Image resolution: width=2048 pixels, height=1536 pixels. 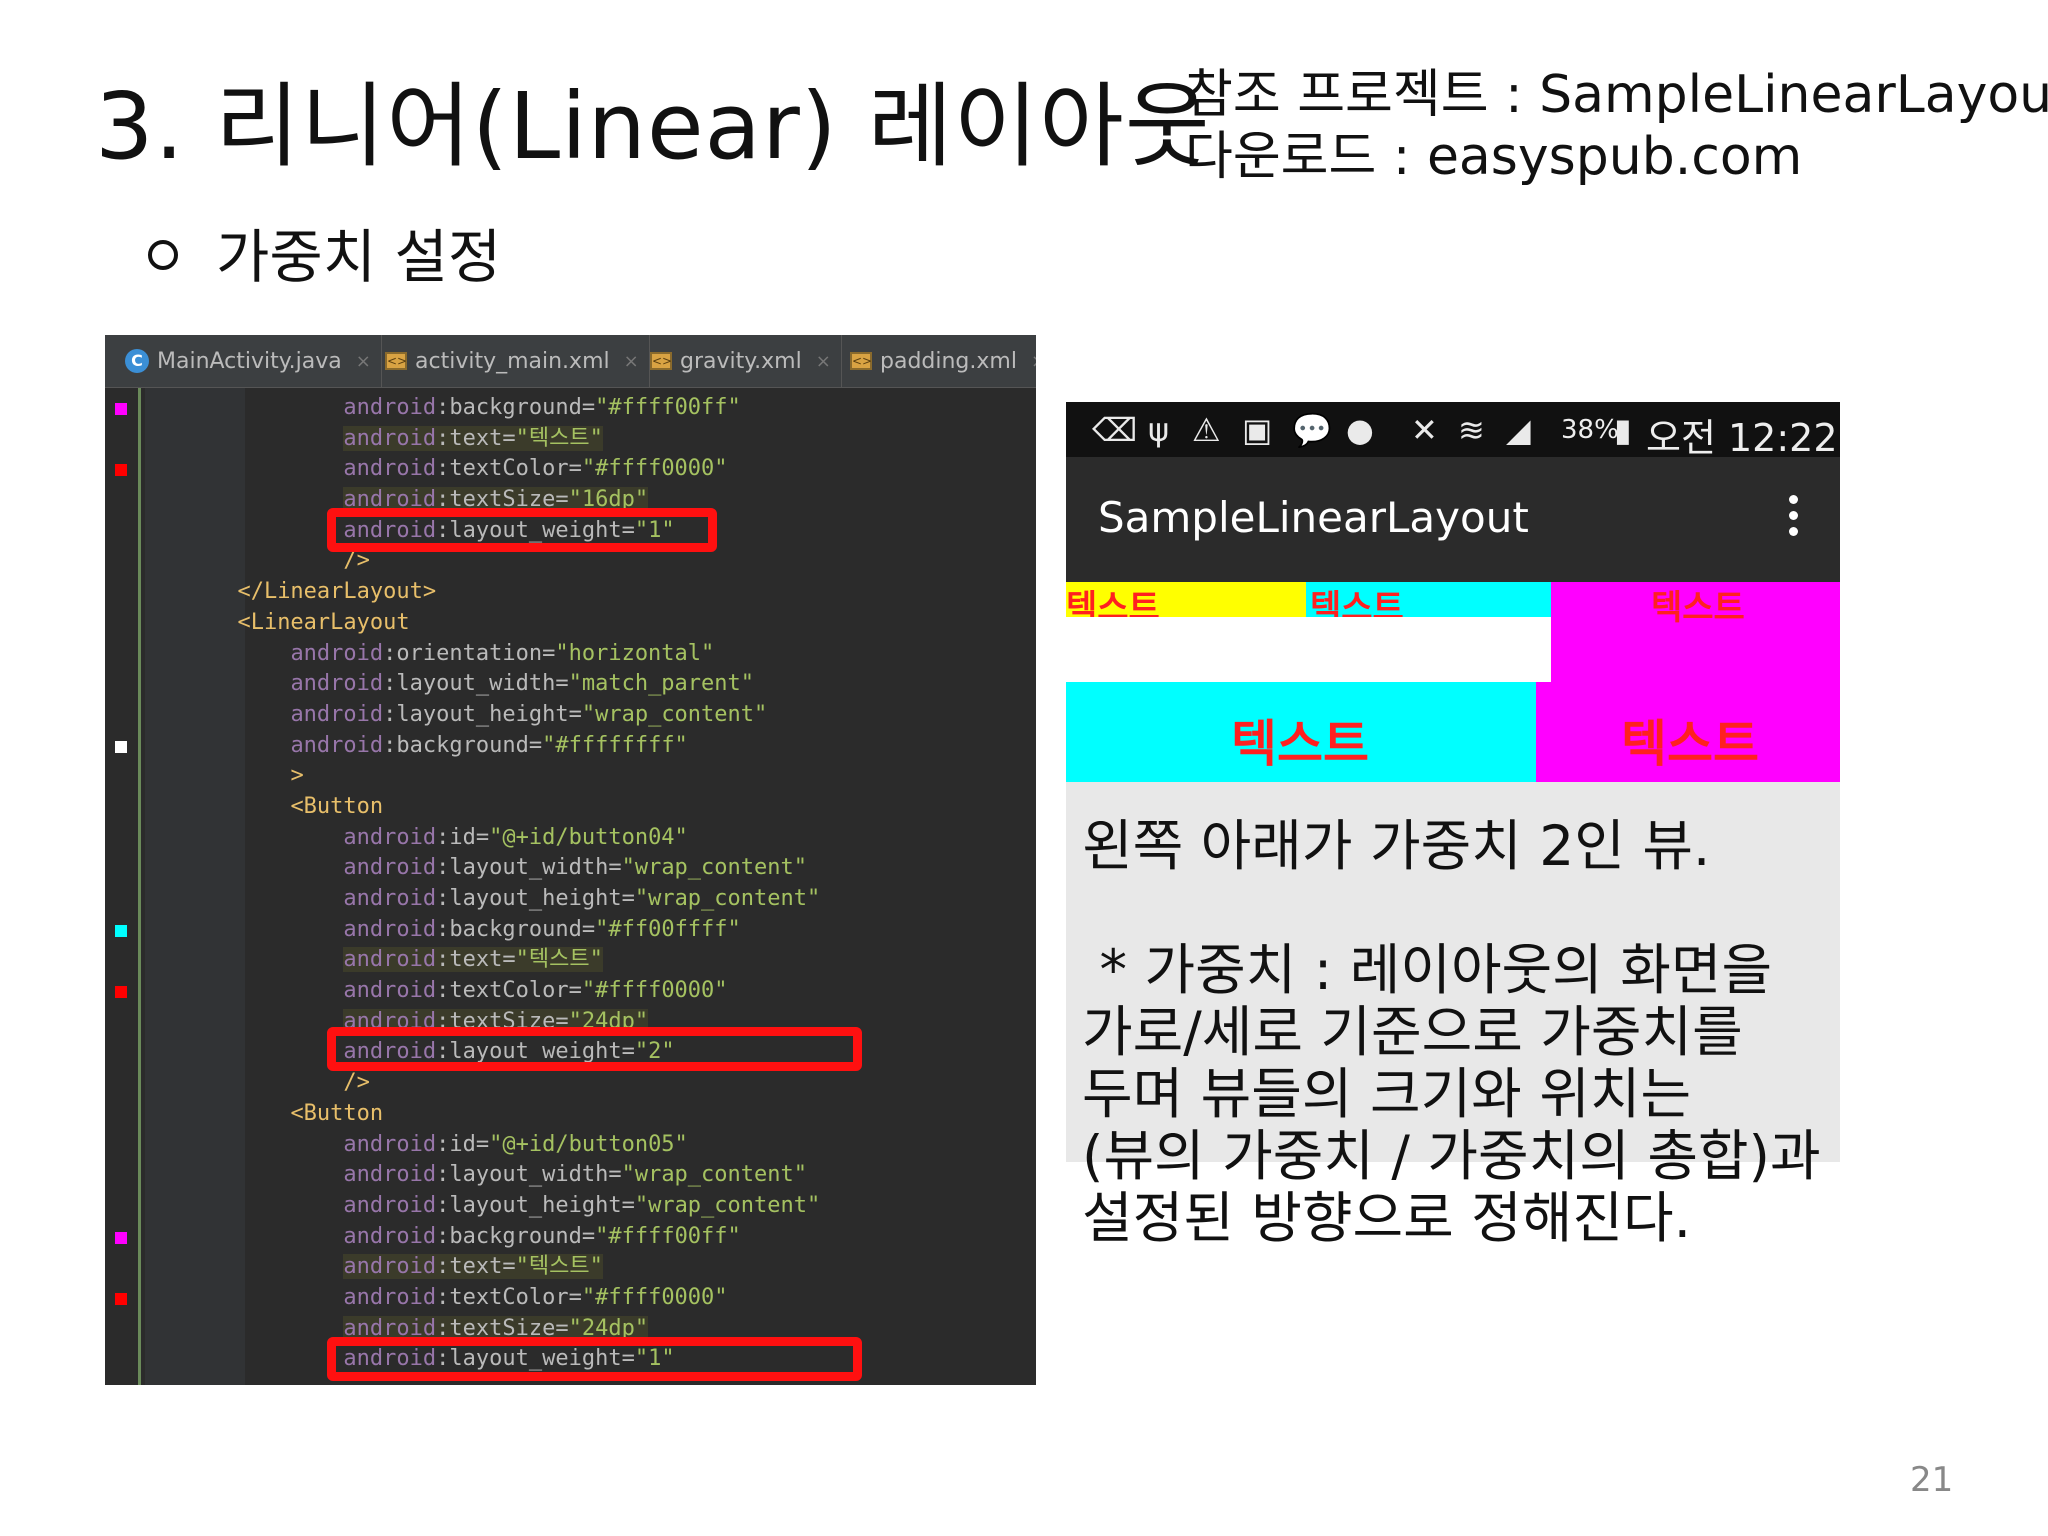 What do you see at coordinates (1428, 605) in the screenshot?
I see `cyan-view: 텍스트` at bounding box center [1428, 605].